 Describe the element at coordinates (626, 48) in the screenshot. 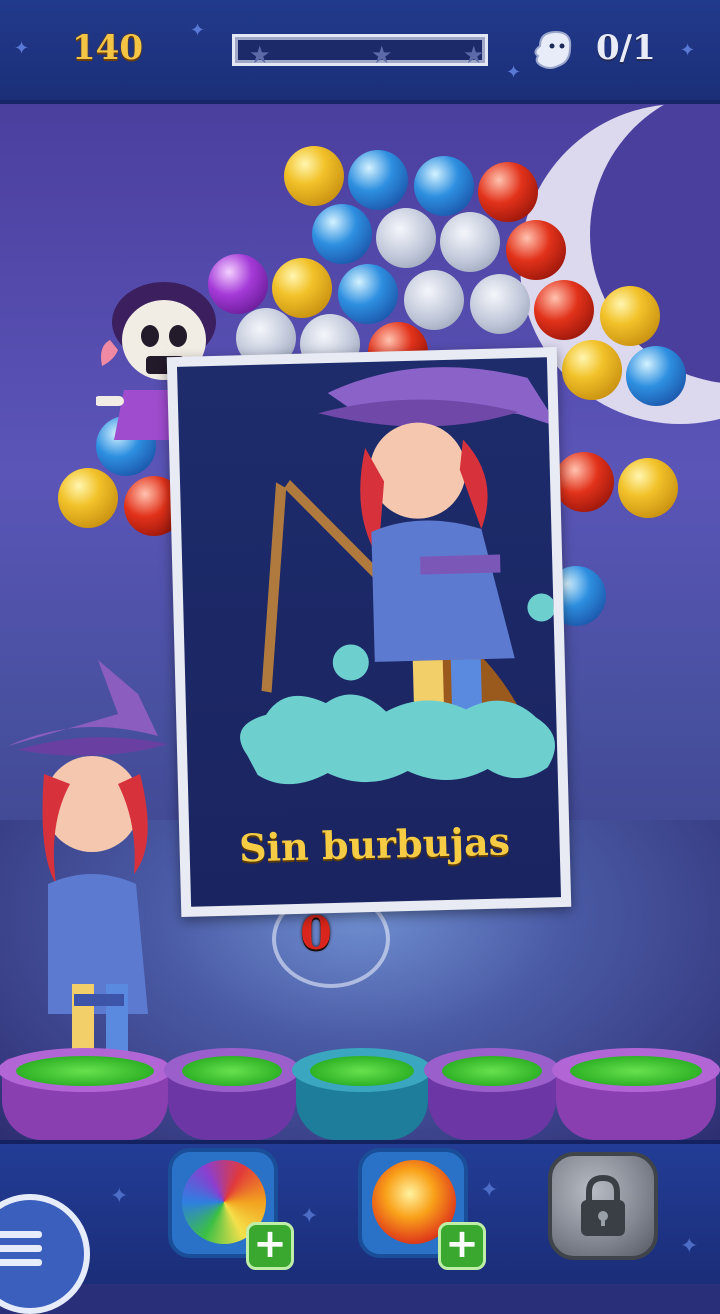

I see `ghost-counter: 0/1` at that location.